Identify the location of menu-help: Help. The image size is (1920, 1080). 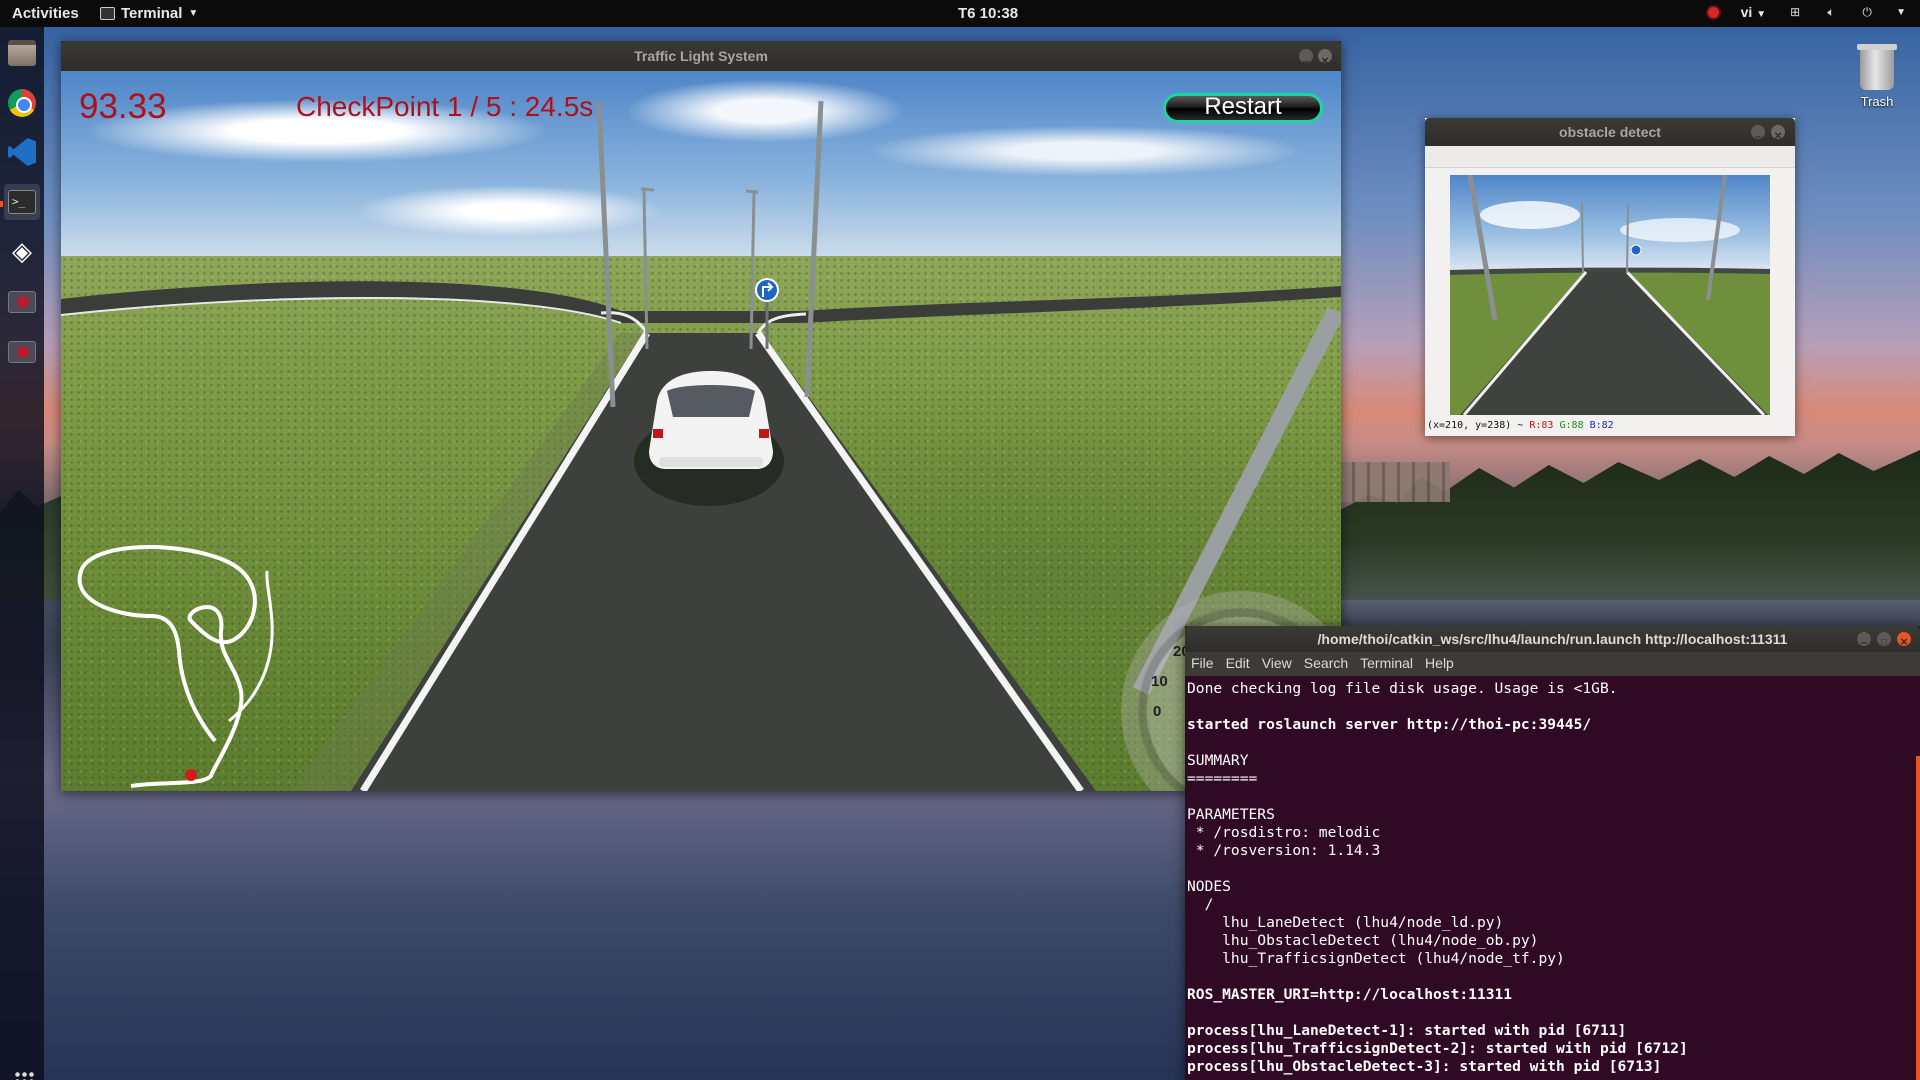
(1439, 664).